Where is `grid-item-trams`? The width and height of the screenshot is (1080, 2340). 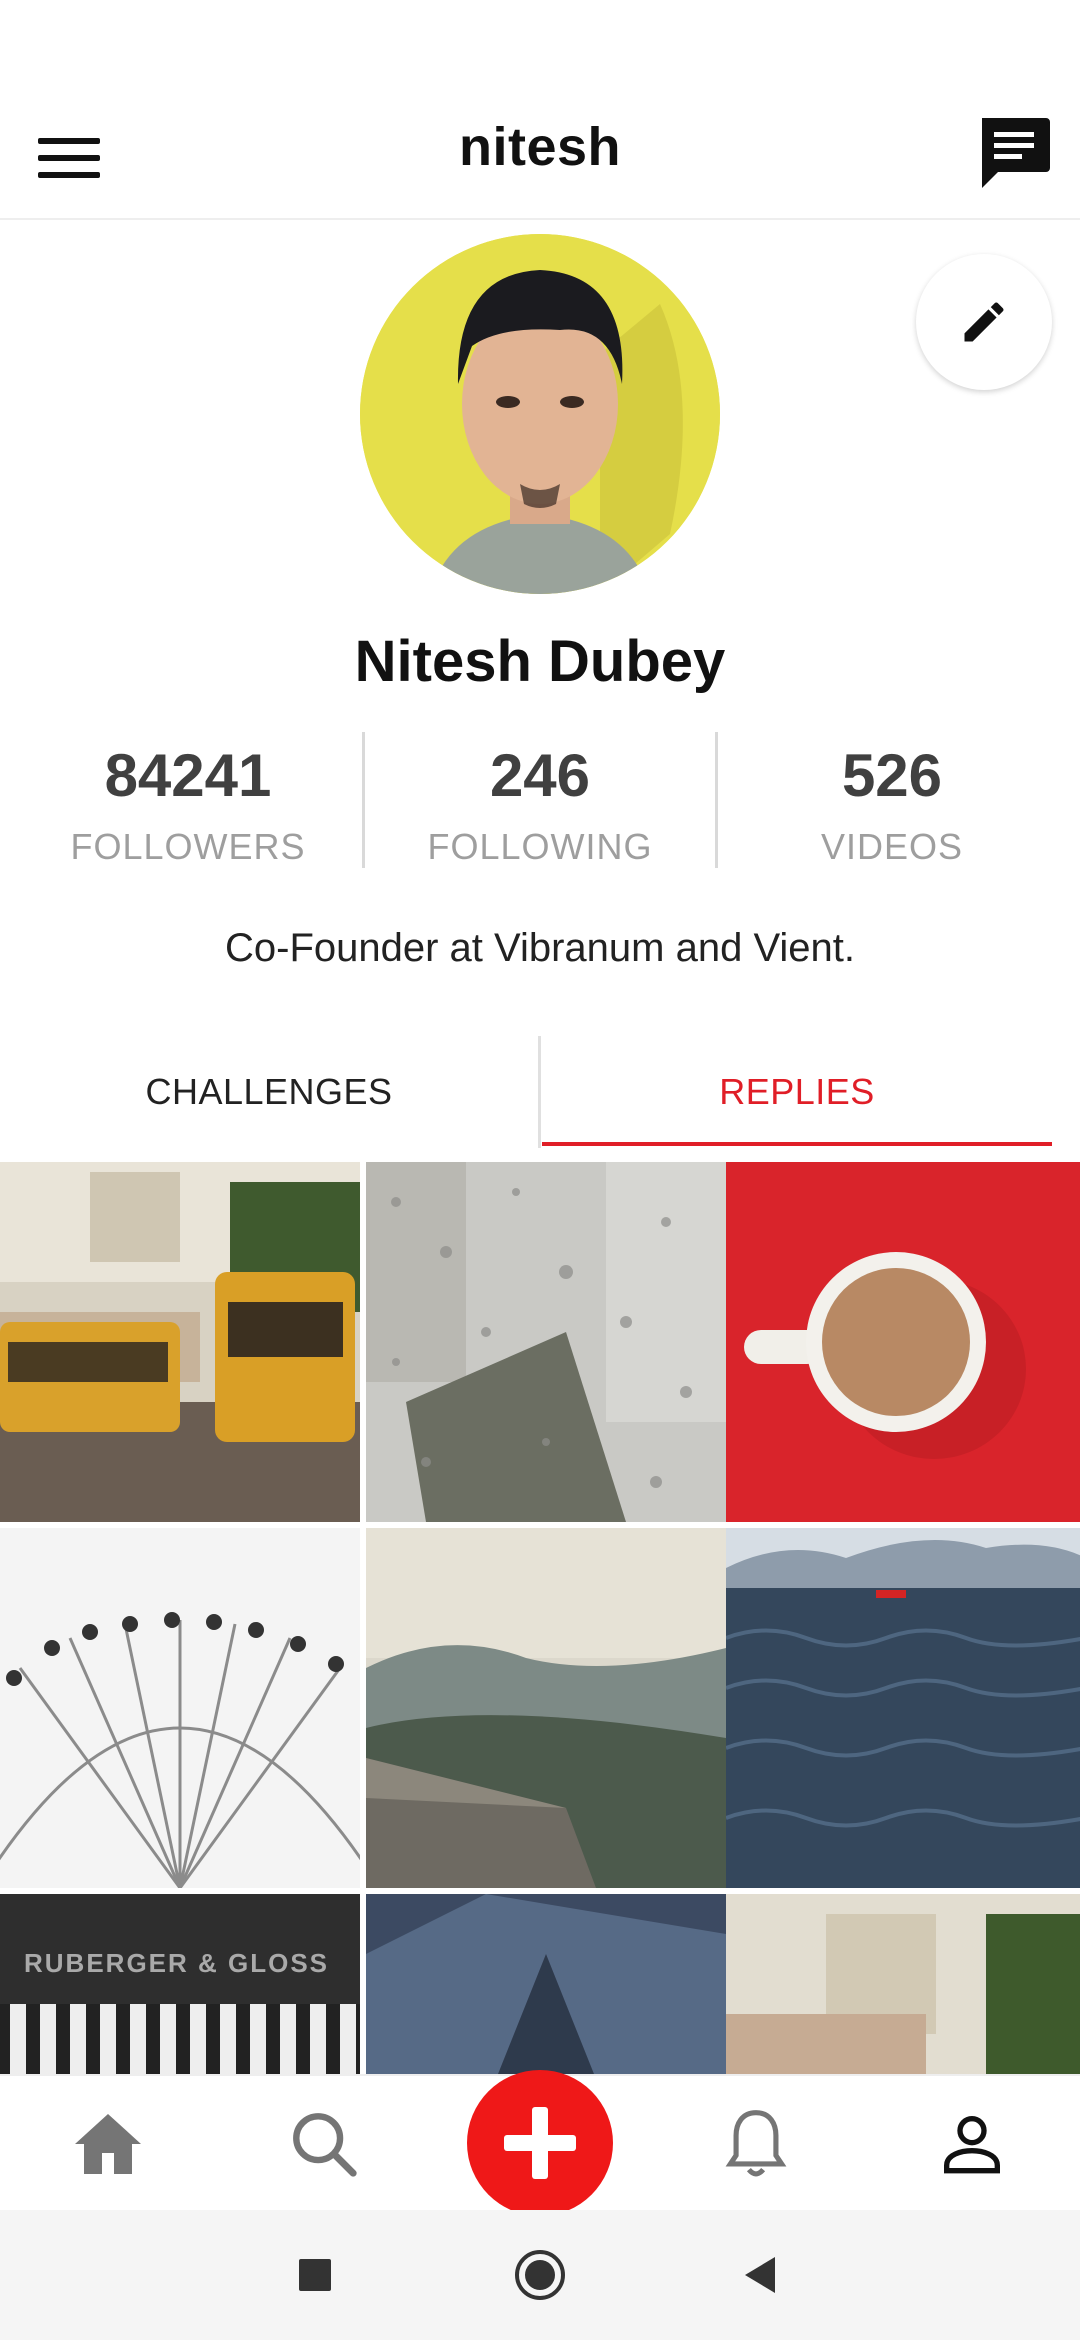
grid-item-trams is located at coordinates (180, 1342).